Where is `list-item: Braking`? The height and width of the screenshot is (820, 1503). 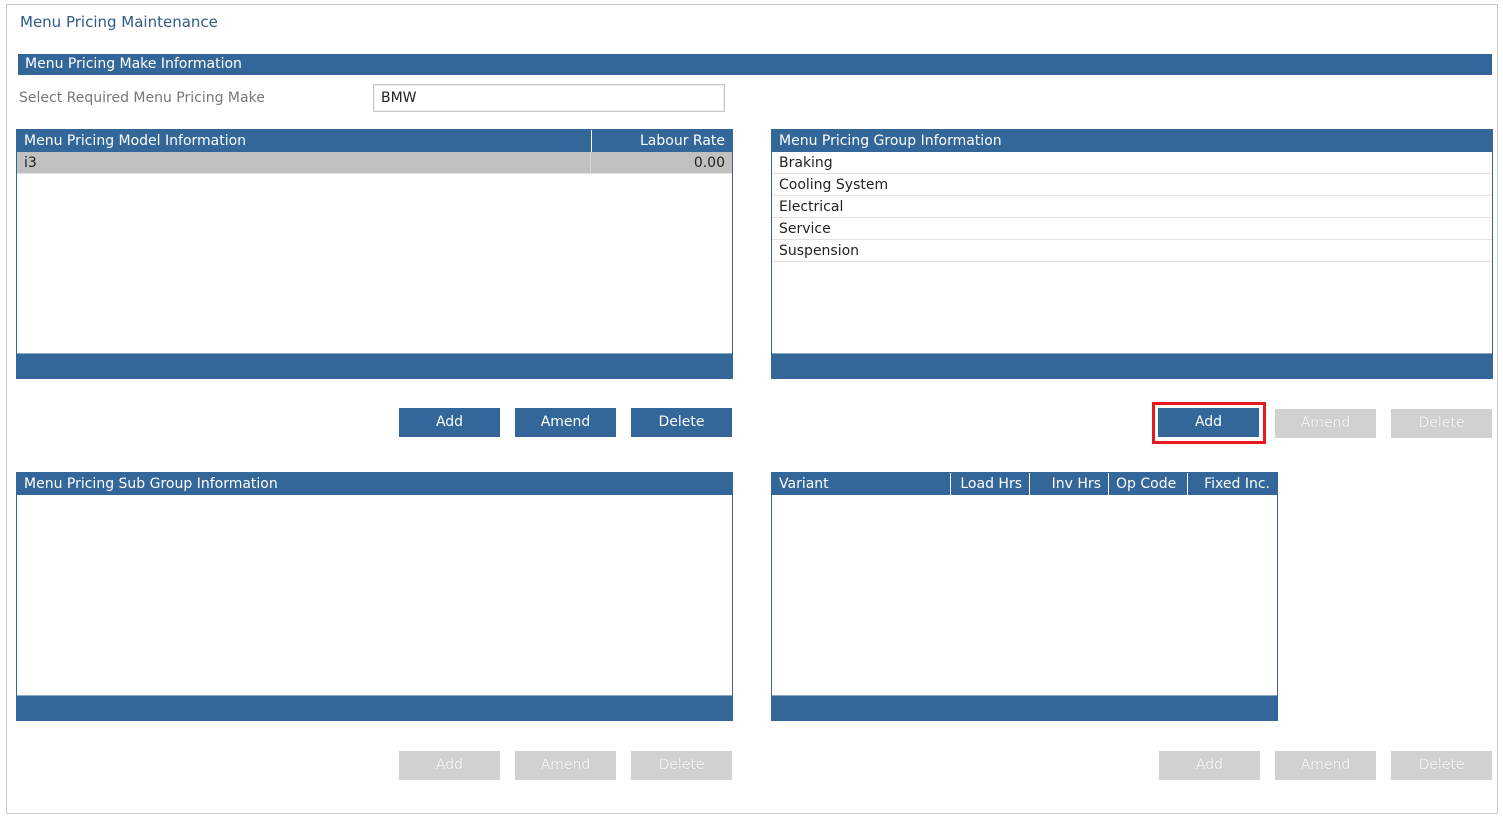
list-item: Braking is located at coordinates (1132, 163).